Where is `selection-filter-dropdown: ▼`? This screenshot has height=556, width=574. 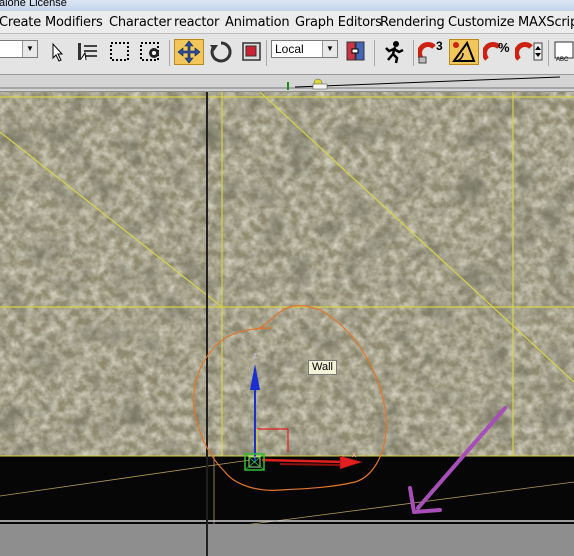
selection-filter-dropdown: ▼ is located at coordinates (19, 49).